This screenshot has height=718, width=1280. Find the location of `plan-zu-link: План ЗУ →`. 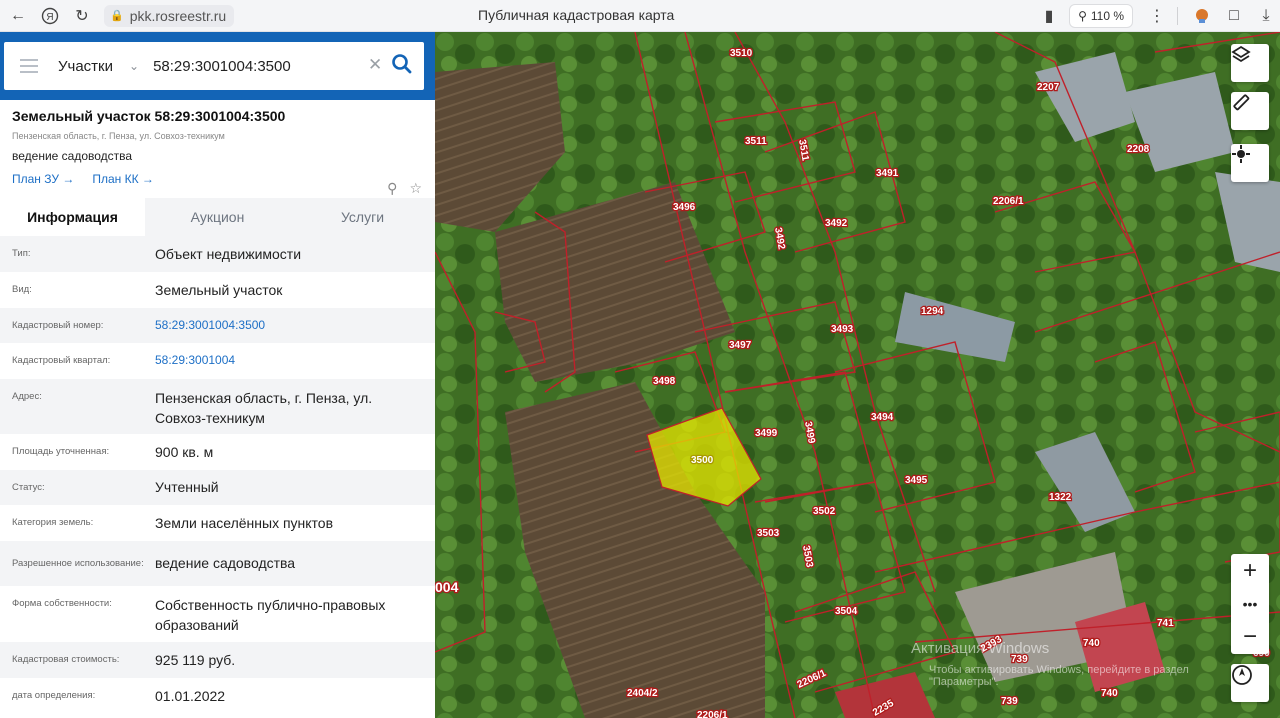

plan-zu-link: План ЗУ → is located at coordinates (43, 179).